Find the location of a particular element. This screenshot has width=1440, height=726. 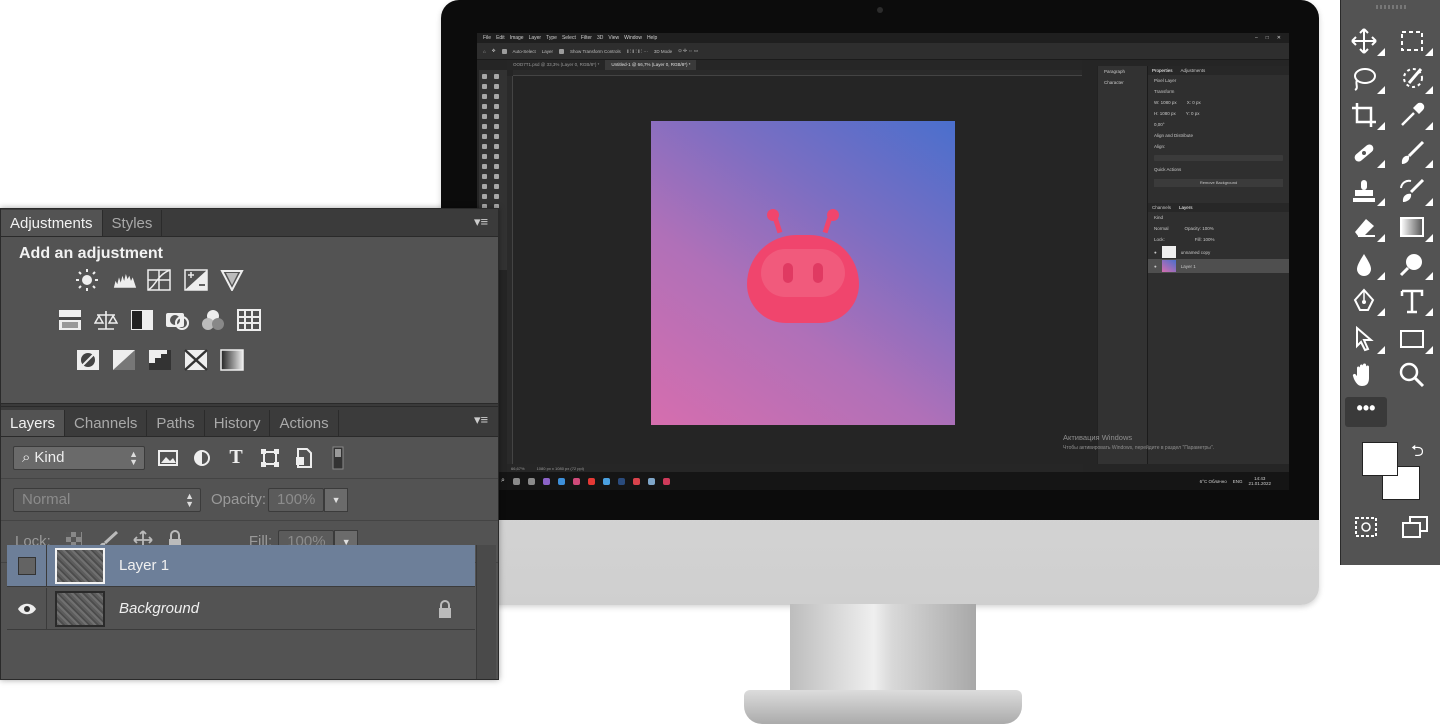

zoom-level: 66,67% is located at coordinates (518, 468).